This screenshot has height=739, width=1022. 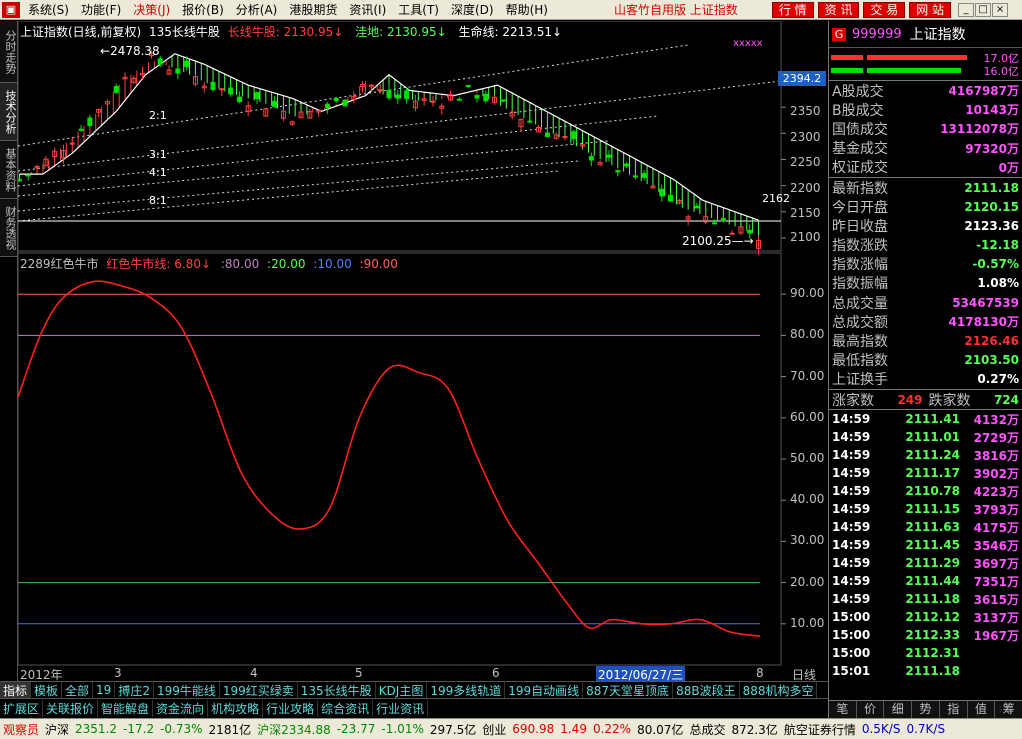 What do you see at coordinates (932, 545) in the screenshot?
I see `tick-price: 2111.45` at bounding box center [932, 545].